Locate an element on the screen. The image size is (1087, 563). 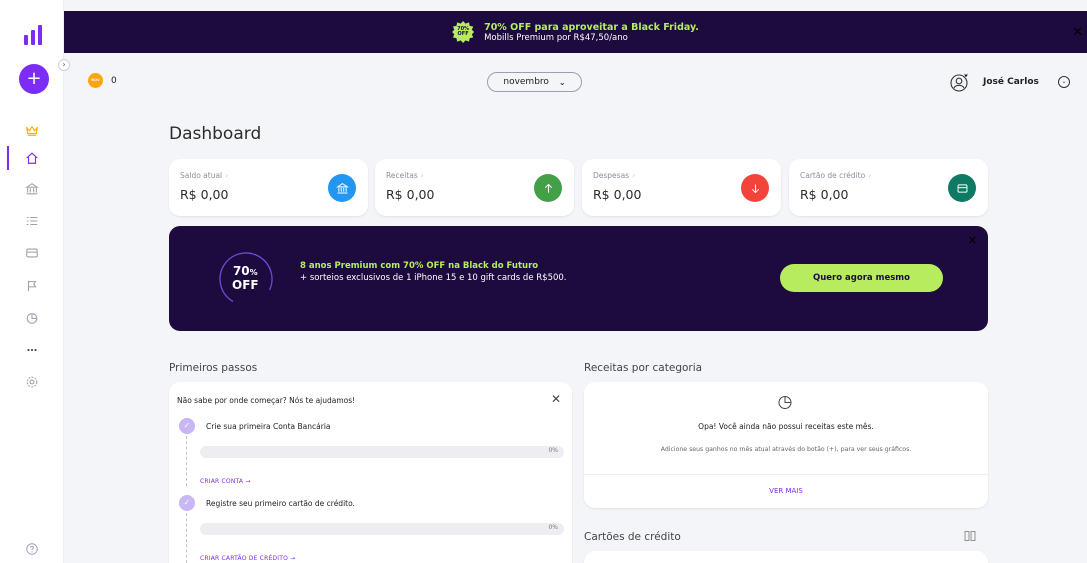
gear-icon is located at coordinates (32, 382).